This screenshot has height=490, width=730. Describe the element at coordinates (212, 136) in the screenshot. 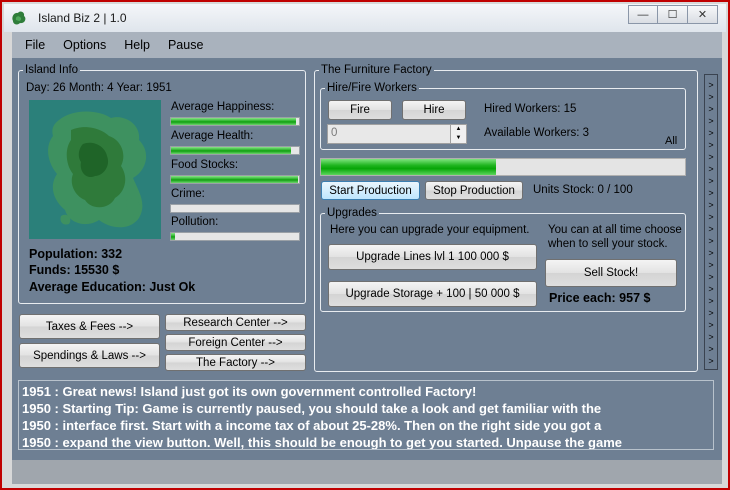

I see `stat-health-label: Average Health:` at that location.